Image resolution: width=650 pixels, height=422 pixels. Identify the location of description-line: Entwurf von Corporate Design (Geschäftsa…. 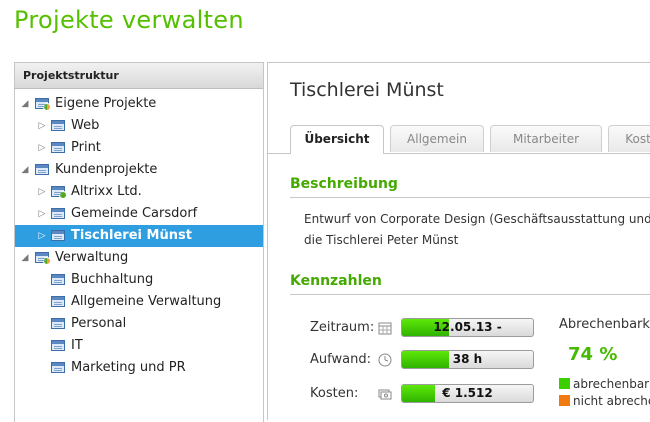
(477, 219).